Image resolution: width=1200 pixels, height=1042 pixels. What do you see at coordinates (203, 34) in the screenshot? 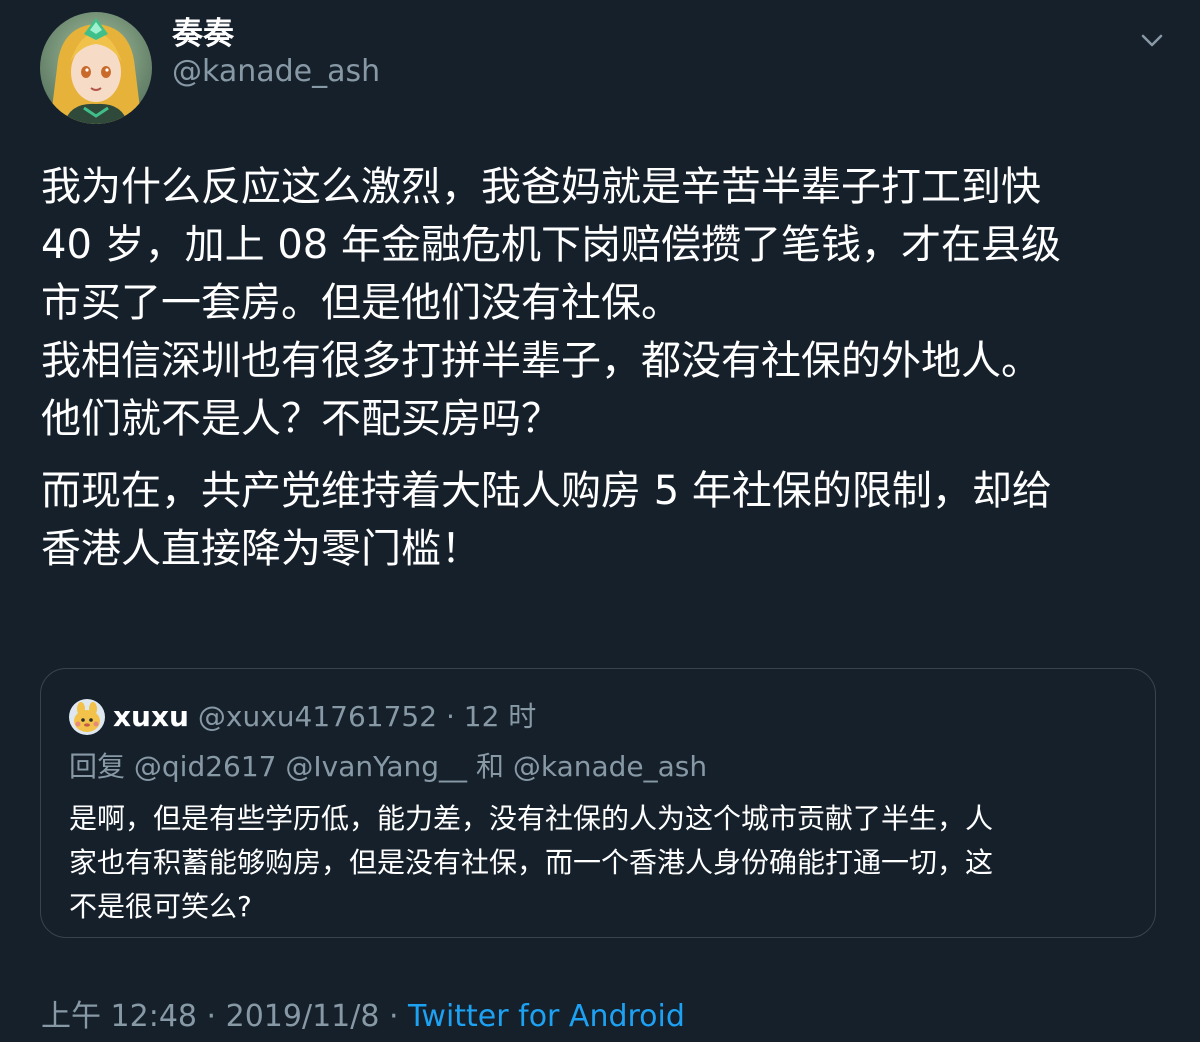
I see `author-display-name: 奏奏` at bounding box center [203, 34].